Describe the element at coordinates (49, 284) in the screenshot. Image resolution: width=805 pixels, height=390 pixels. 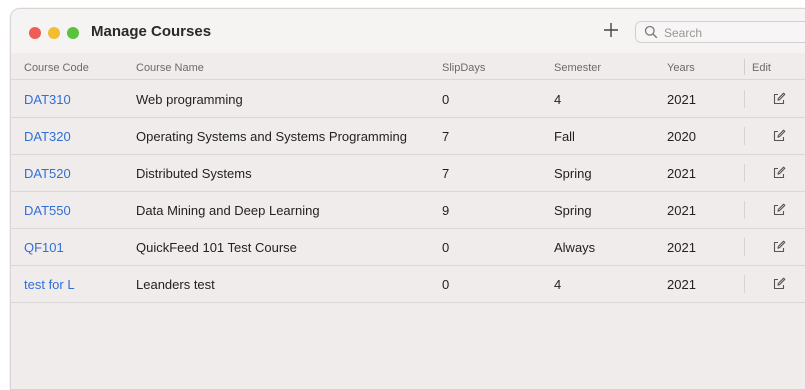
I see `course-code-link: test for L` at that location.